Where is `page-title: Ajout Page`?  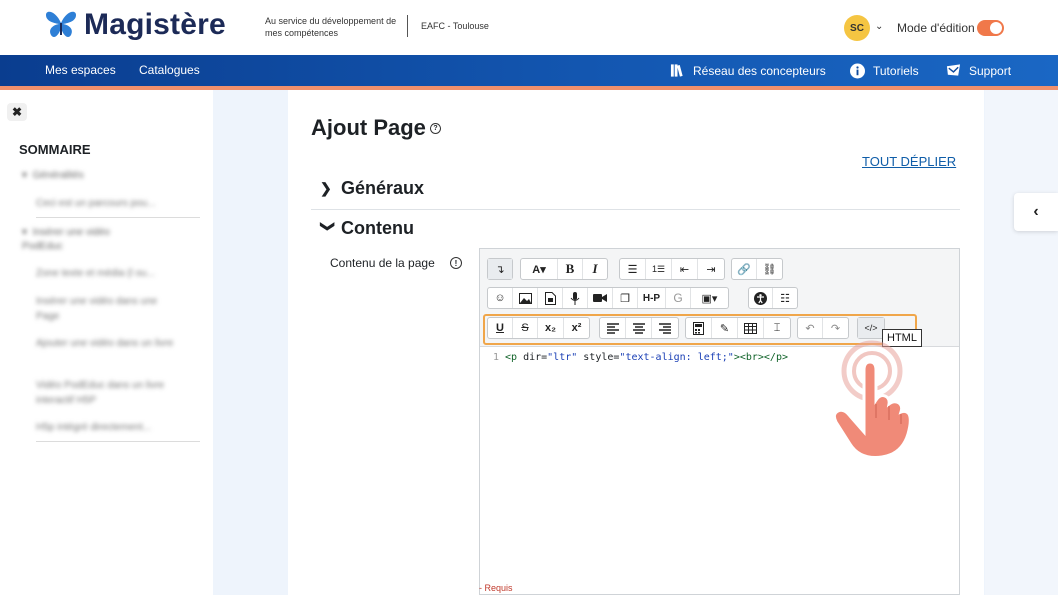
page-title: Ajout Page is located at coordinates (368, 127).